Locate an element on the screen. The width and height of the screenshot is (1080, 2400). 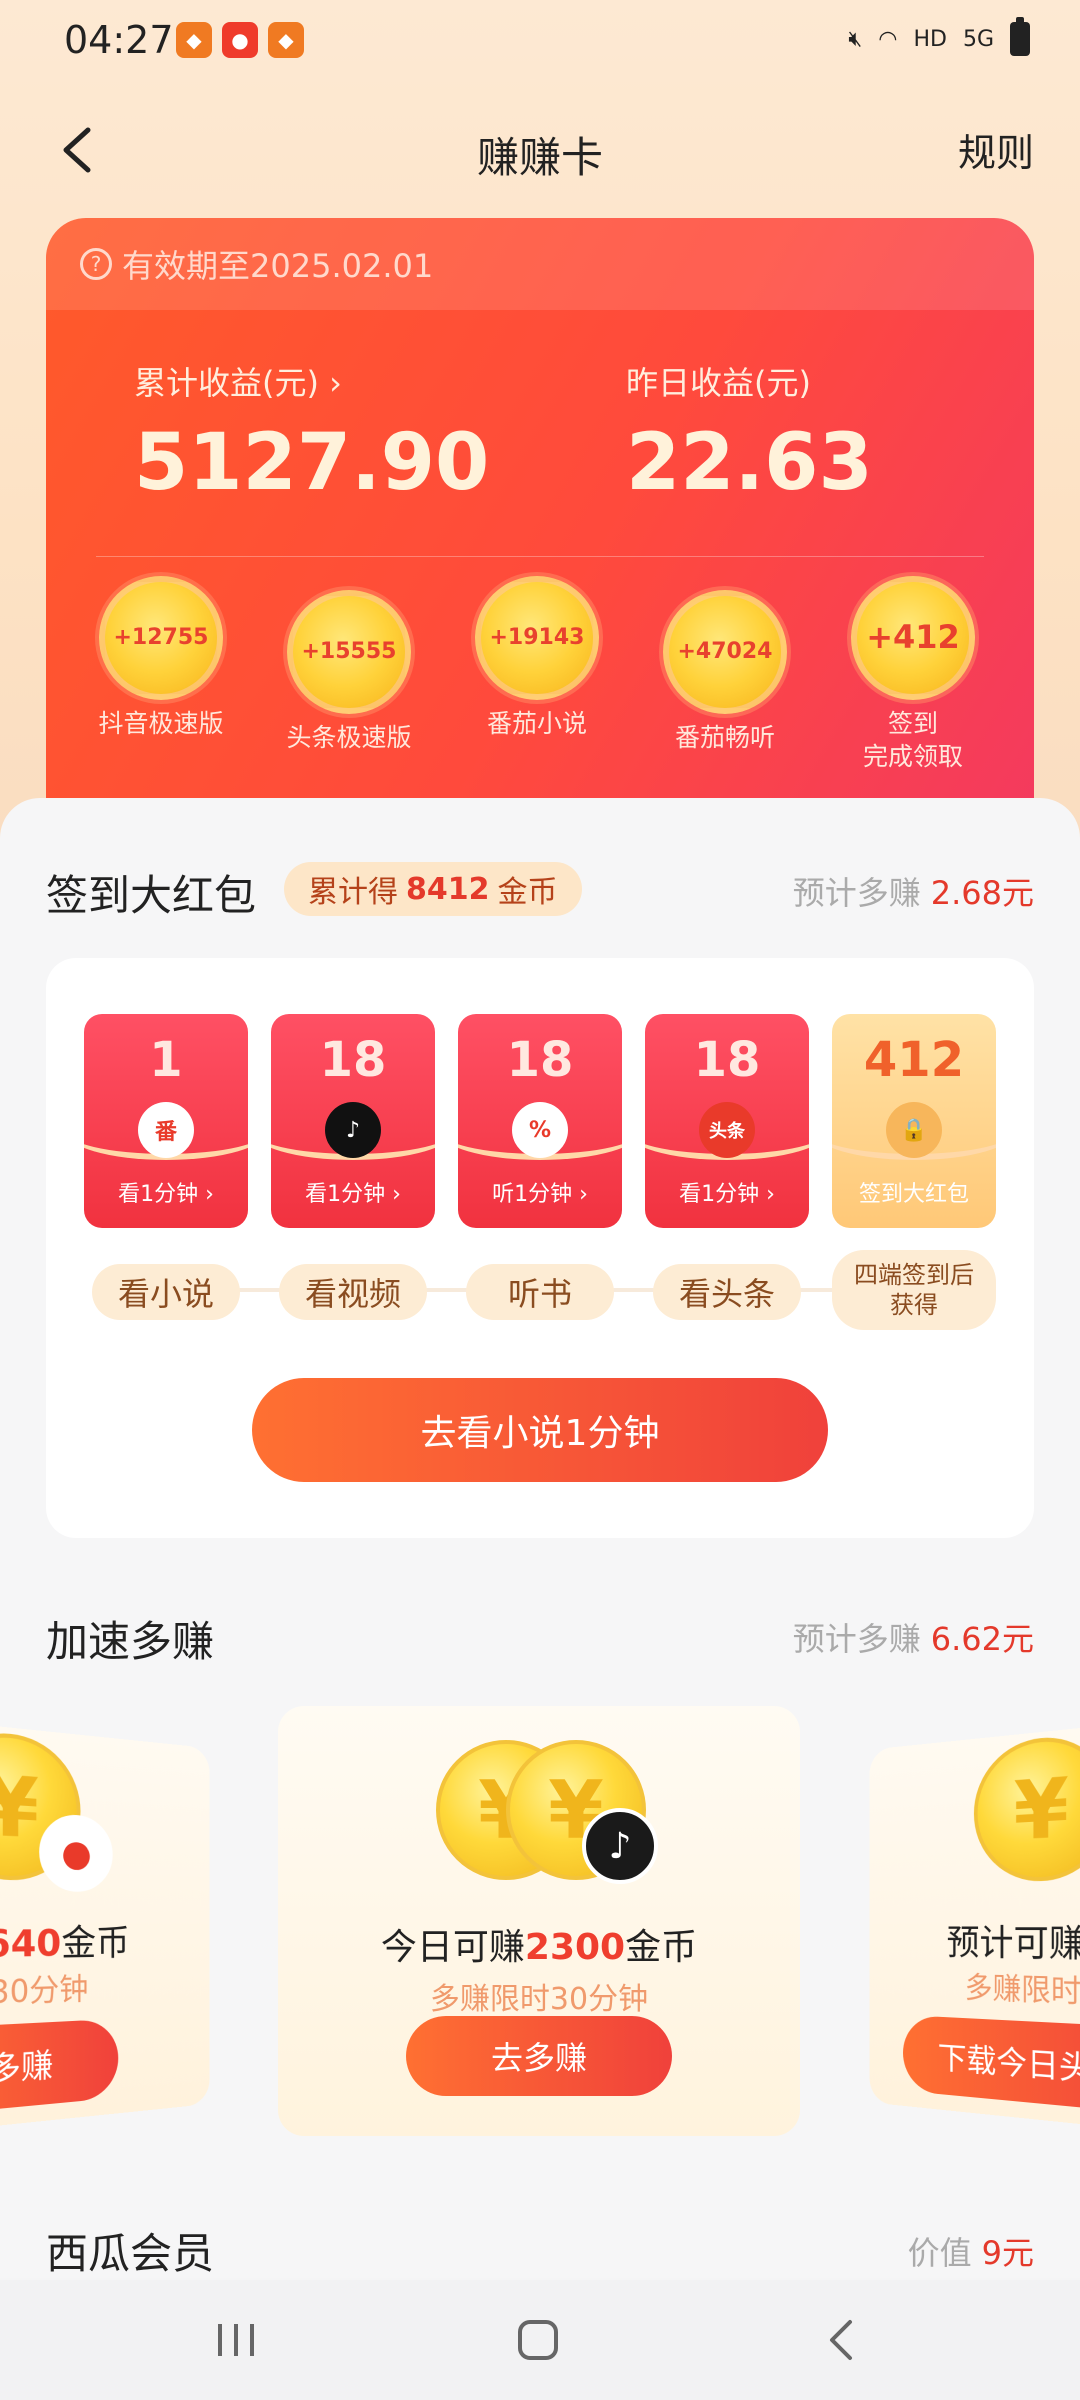
network-label: HD is located at coordinates (930, 39).